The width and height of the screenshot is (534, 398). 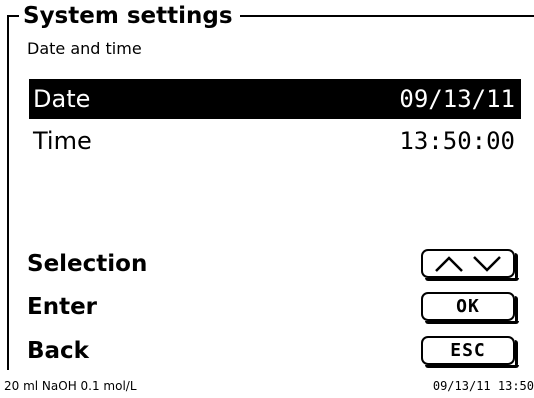 What do you see at coordinates (487, 263) in the screenshot?
I see `arrow-down-icon` at bounding box center [487, 263].